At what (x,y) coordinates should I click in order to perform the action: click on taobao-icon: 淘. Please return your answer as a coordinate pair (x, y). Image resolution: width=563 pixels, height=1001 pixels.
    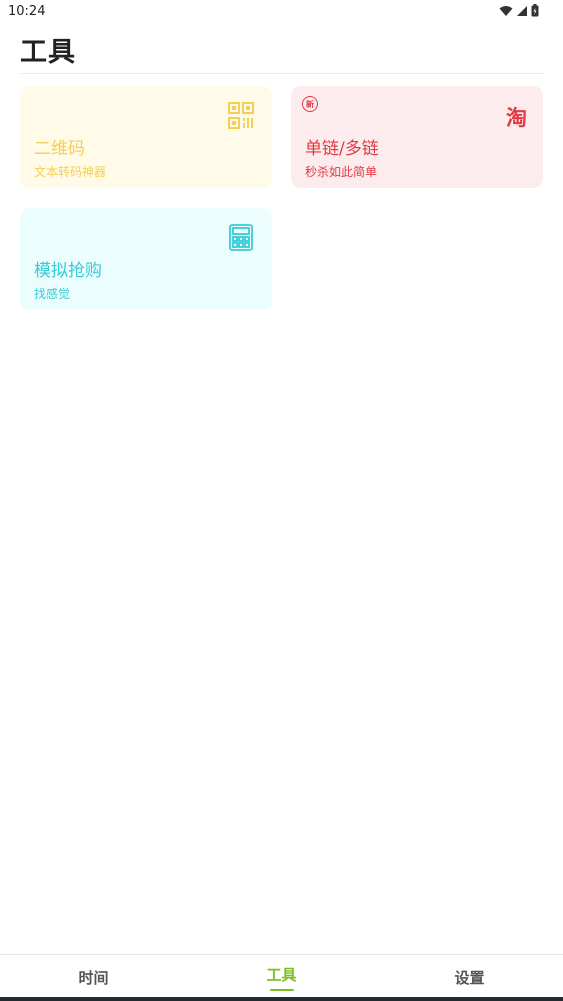
    Looking at the image, I should click on (516, 118).